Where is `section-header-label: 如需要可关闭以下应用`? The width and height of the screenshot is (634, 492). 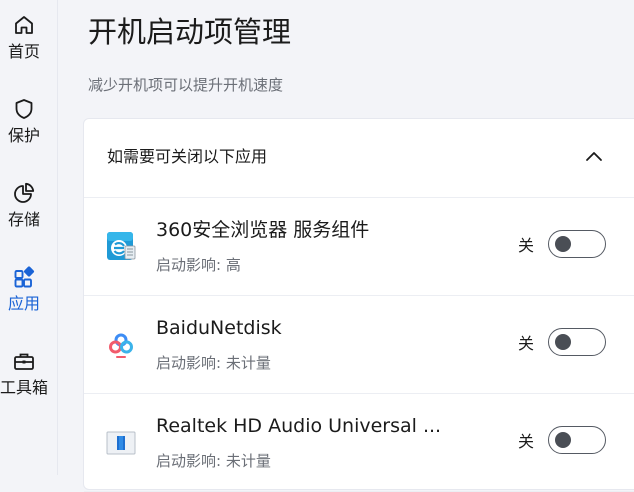
section-header-label: 如需要可关闭以下应用 is located at coordinates (187, 156).